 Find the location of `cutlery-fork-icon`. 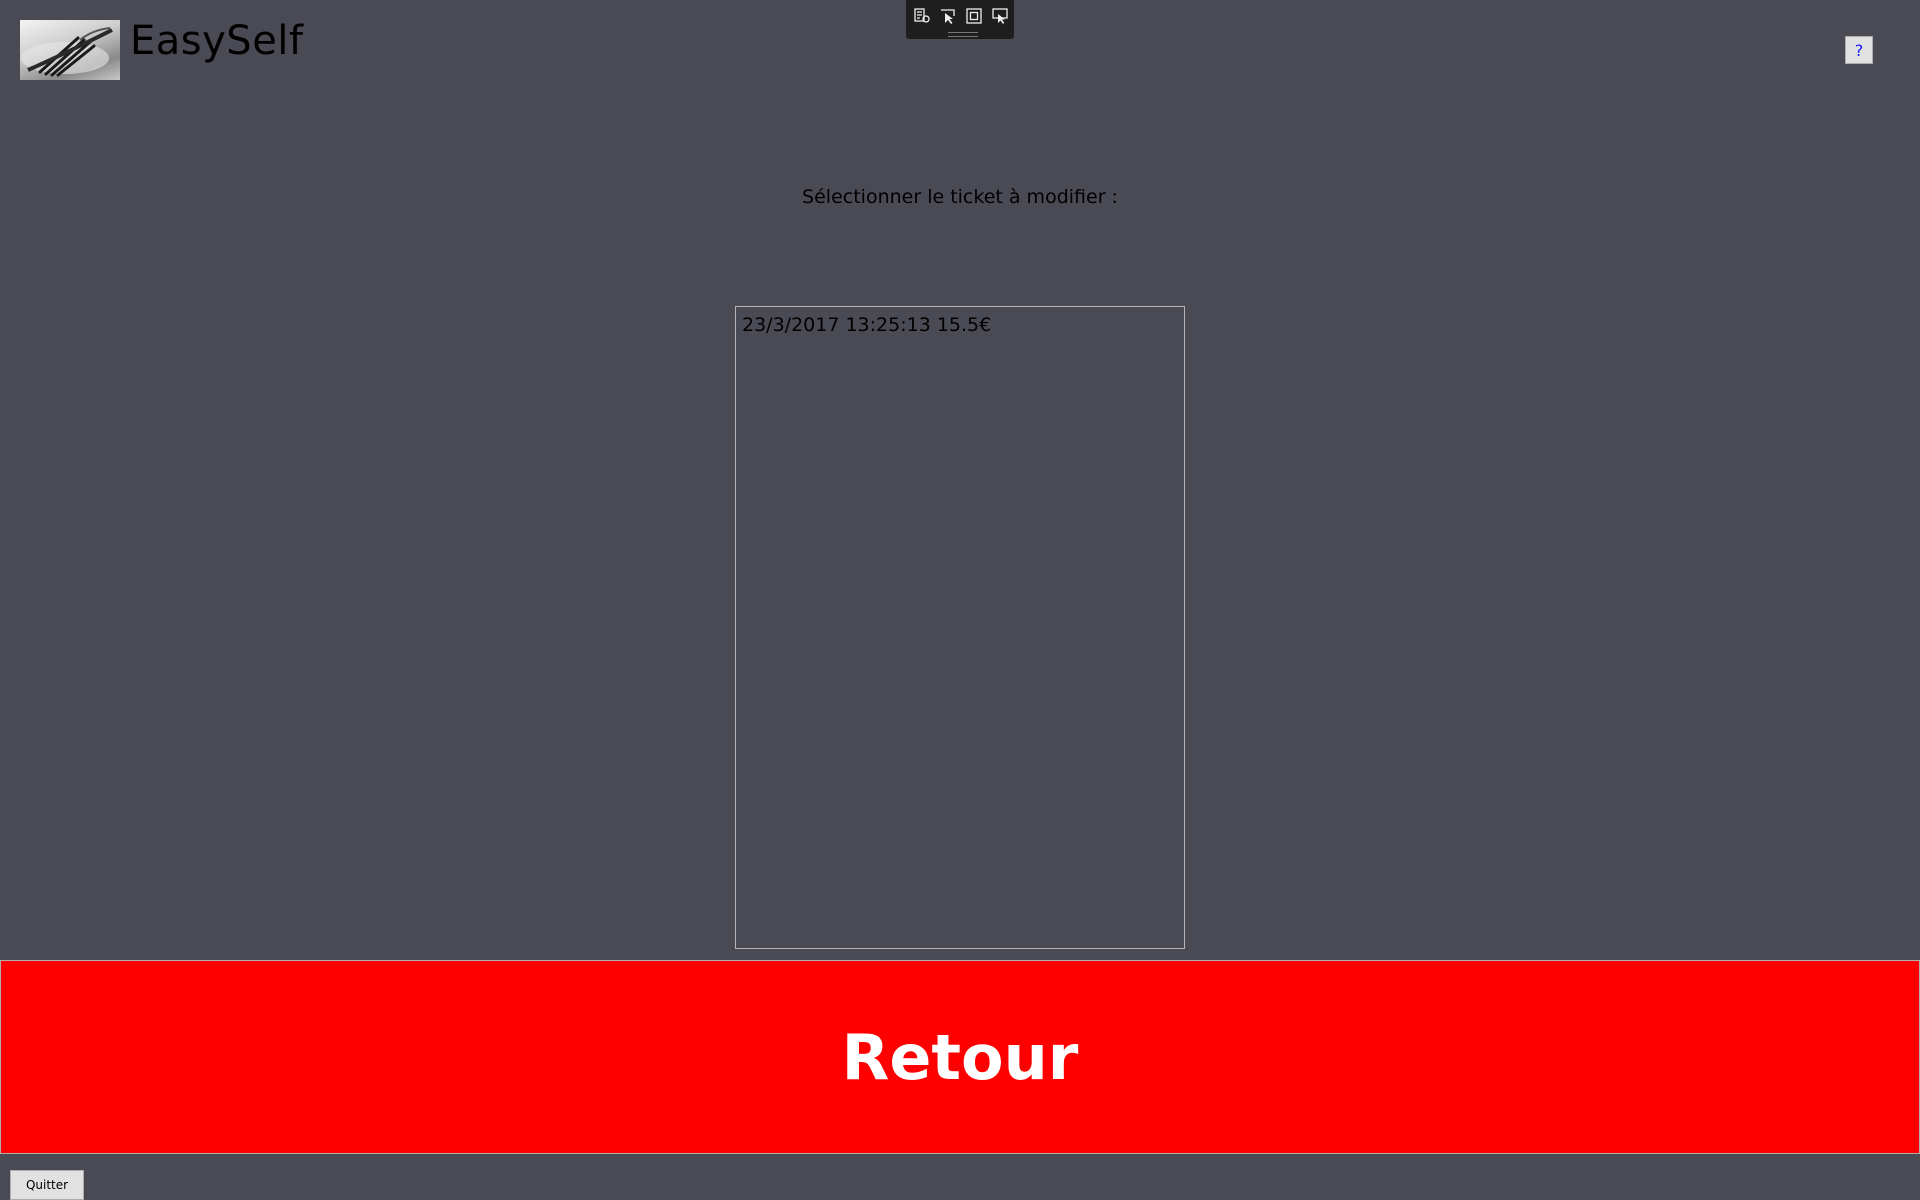

cutlery-fork-icon is located at coordinates (70, 50).